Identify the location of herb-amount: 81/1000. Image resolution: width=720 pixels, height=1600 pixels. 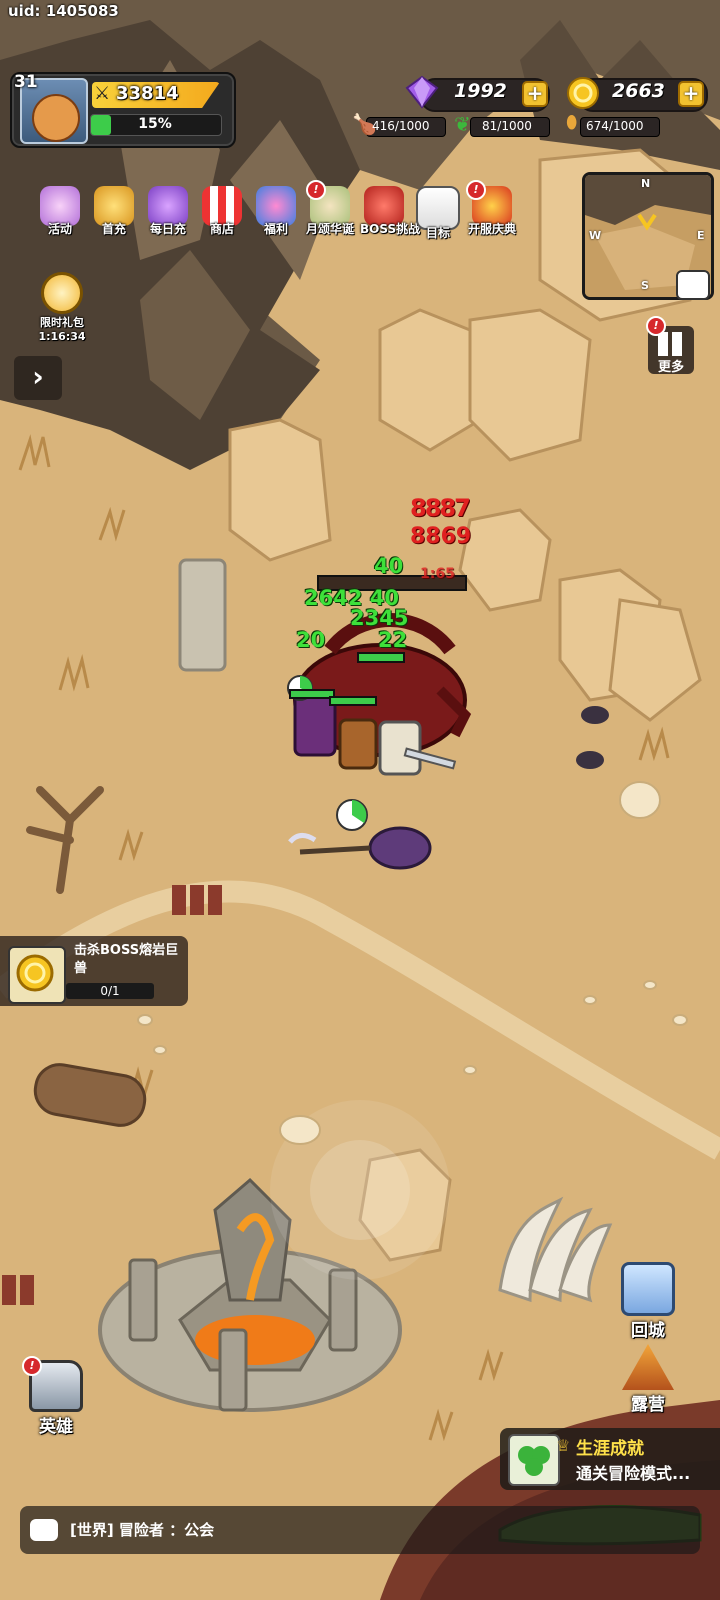
(507, 126).